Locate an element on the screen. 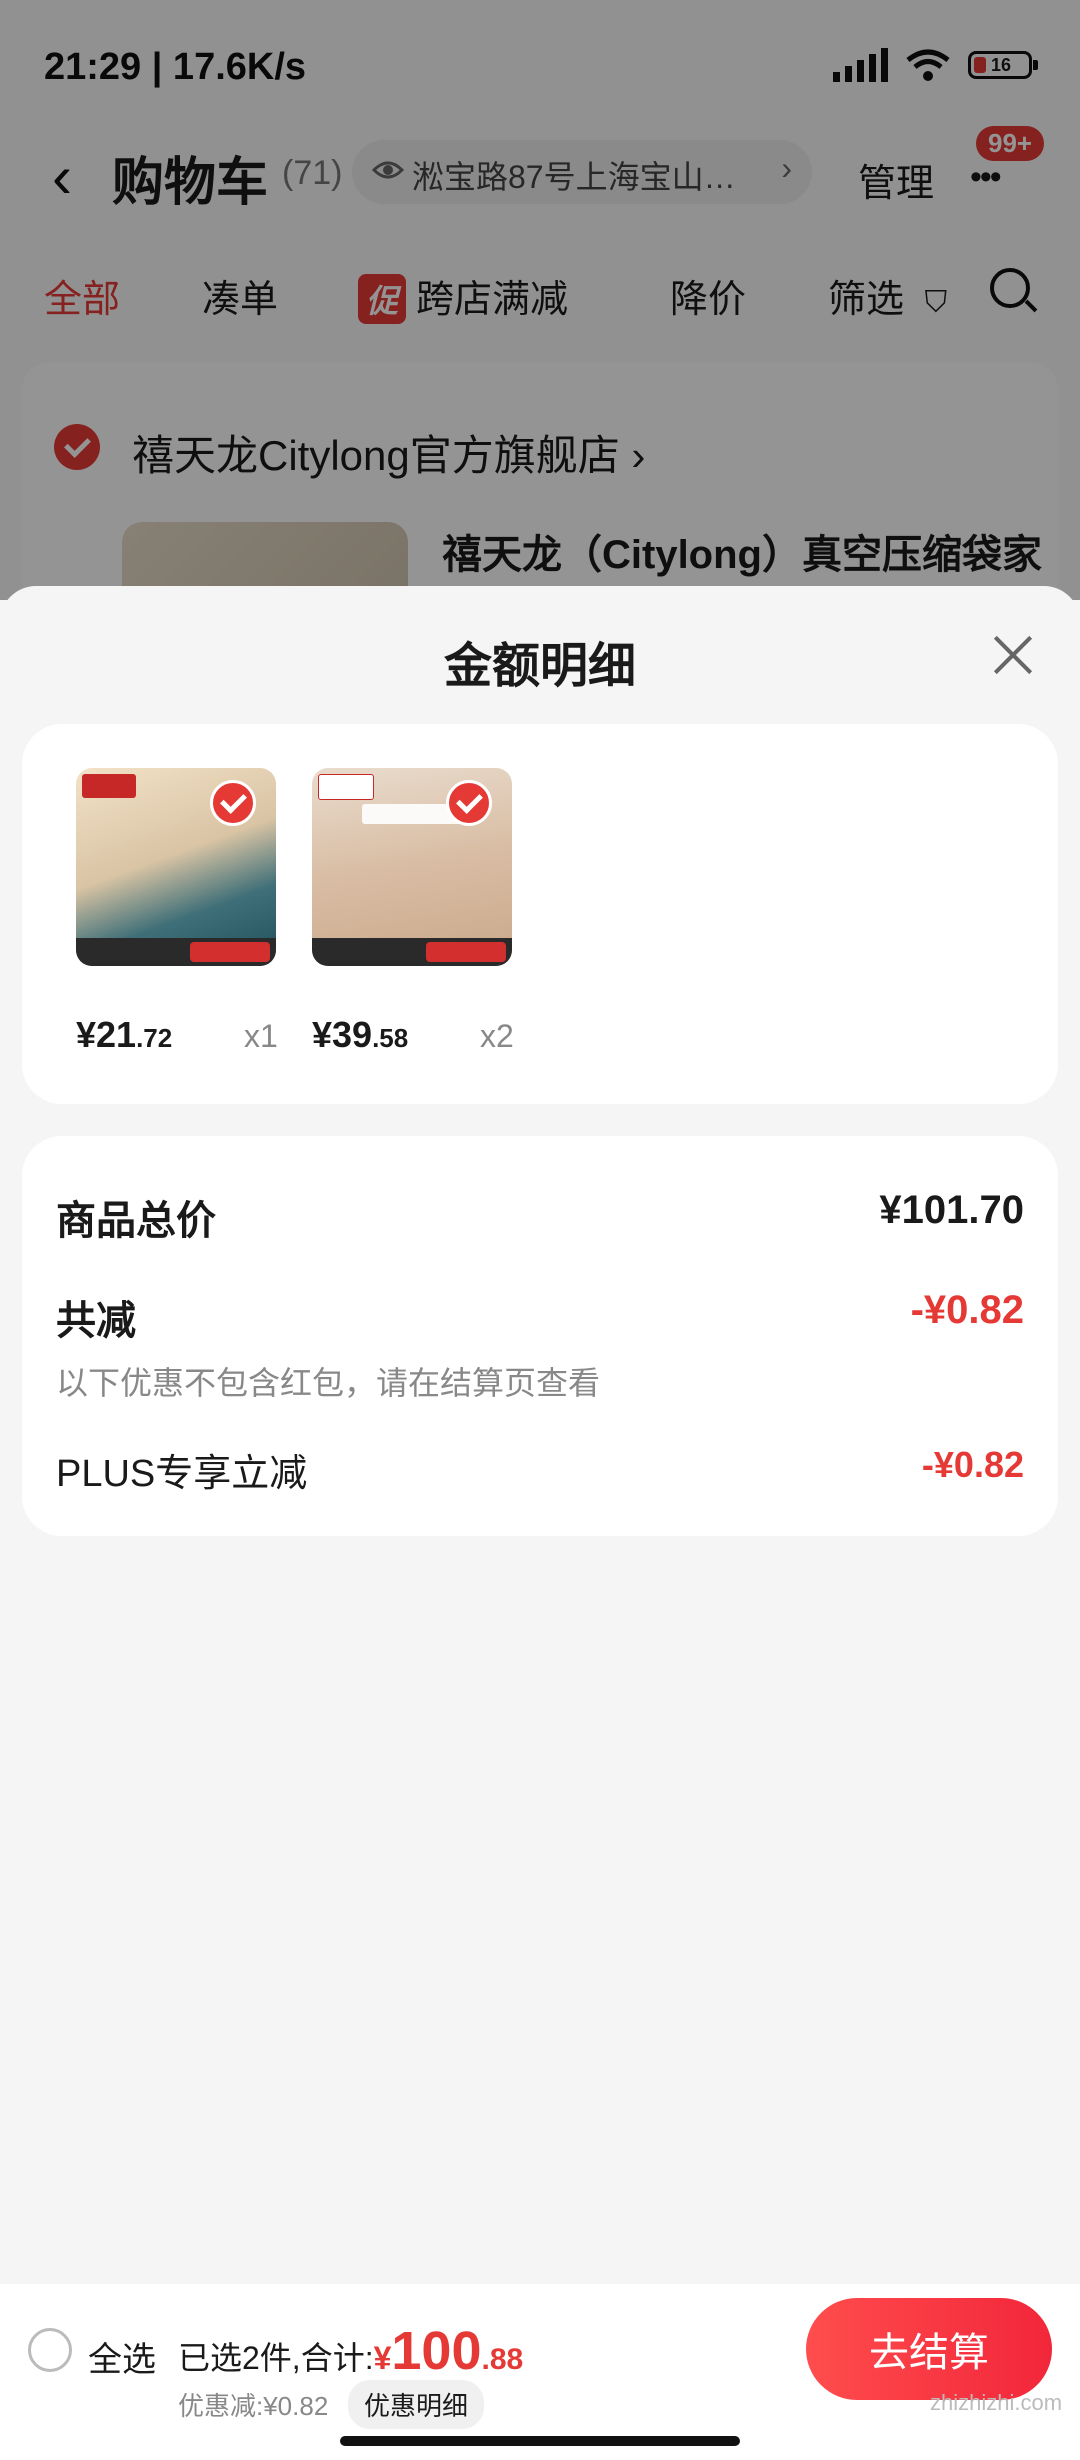 Image resolution: width=1080 pixels, height=2460 pixels. item-1: ¥21.72 x1 is located at coordinates (150, 918).